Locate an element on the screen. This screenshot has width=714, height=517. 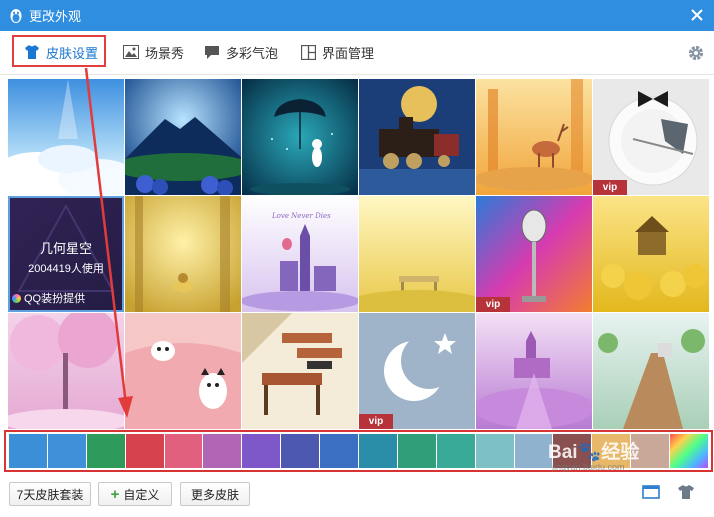
window-title: 更改外观 is located at coordinates (55, 16).